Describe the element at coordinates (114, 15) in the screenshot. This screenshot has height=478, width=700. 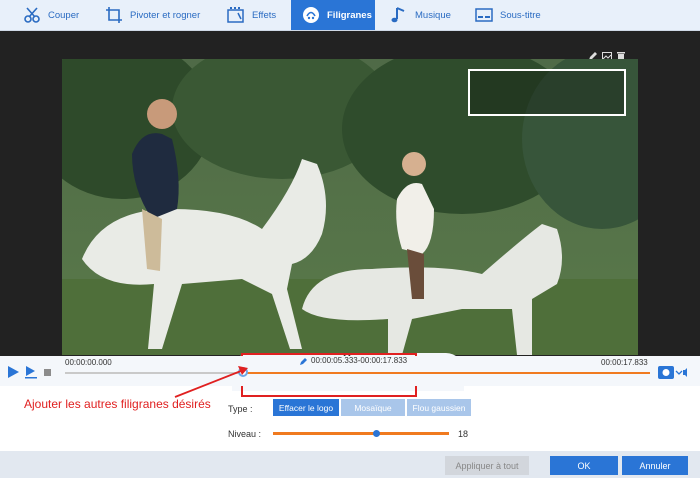
I see `crop-rotate-icon` at that location.